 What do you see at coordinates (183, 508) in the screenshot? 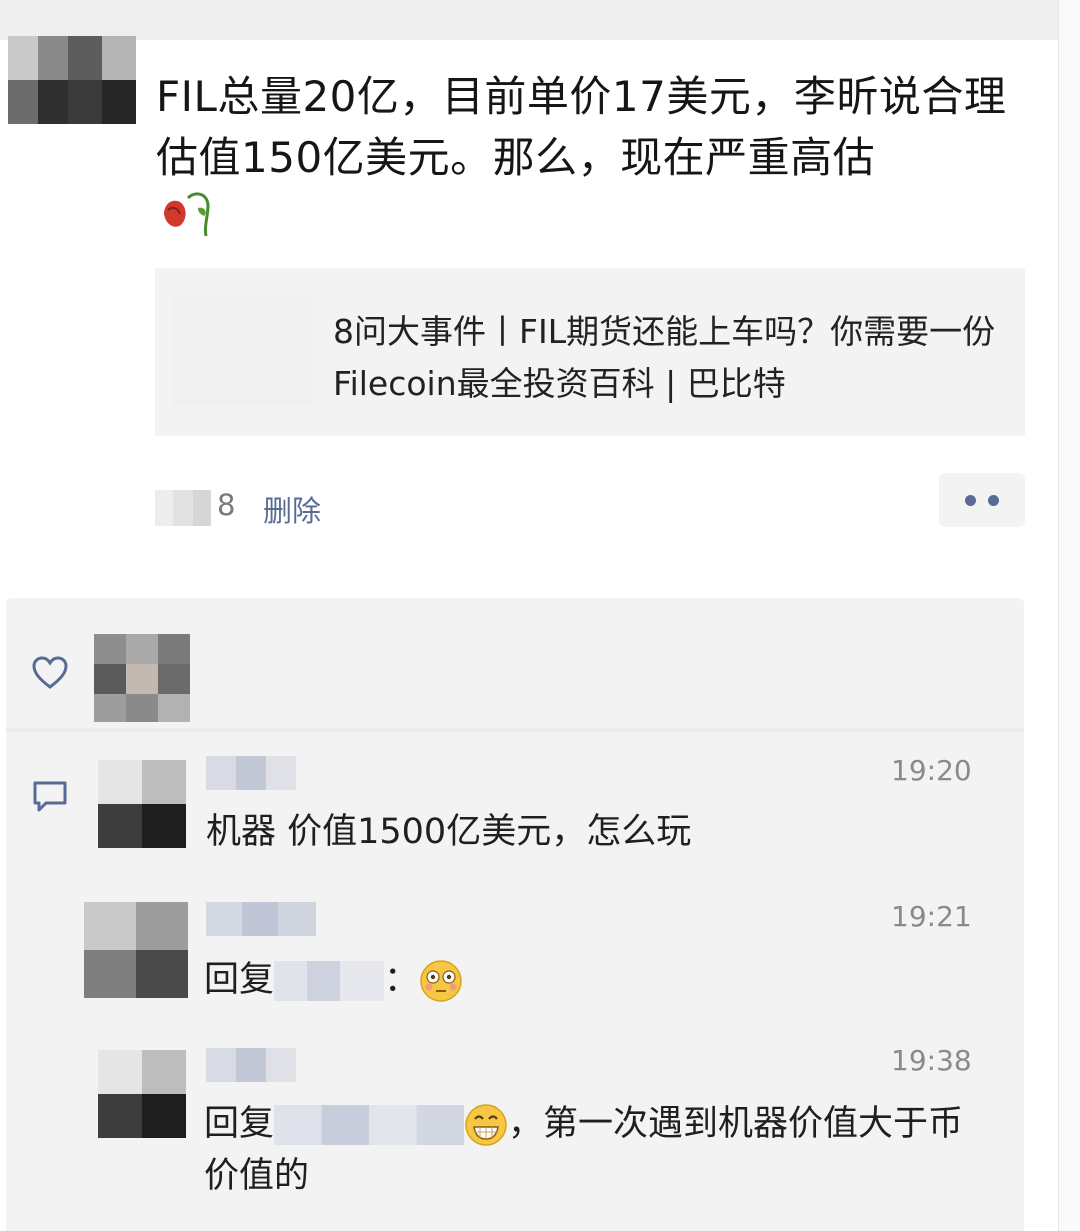
I see `source-blur` at bounding box center [183, 508].